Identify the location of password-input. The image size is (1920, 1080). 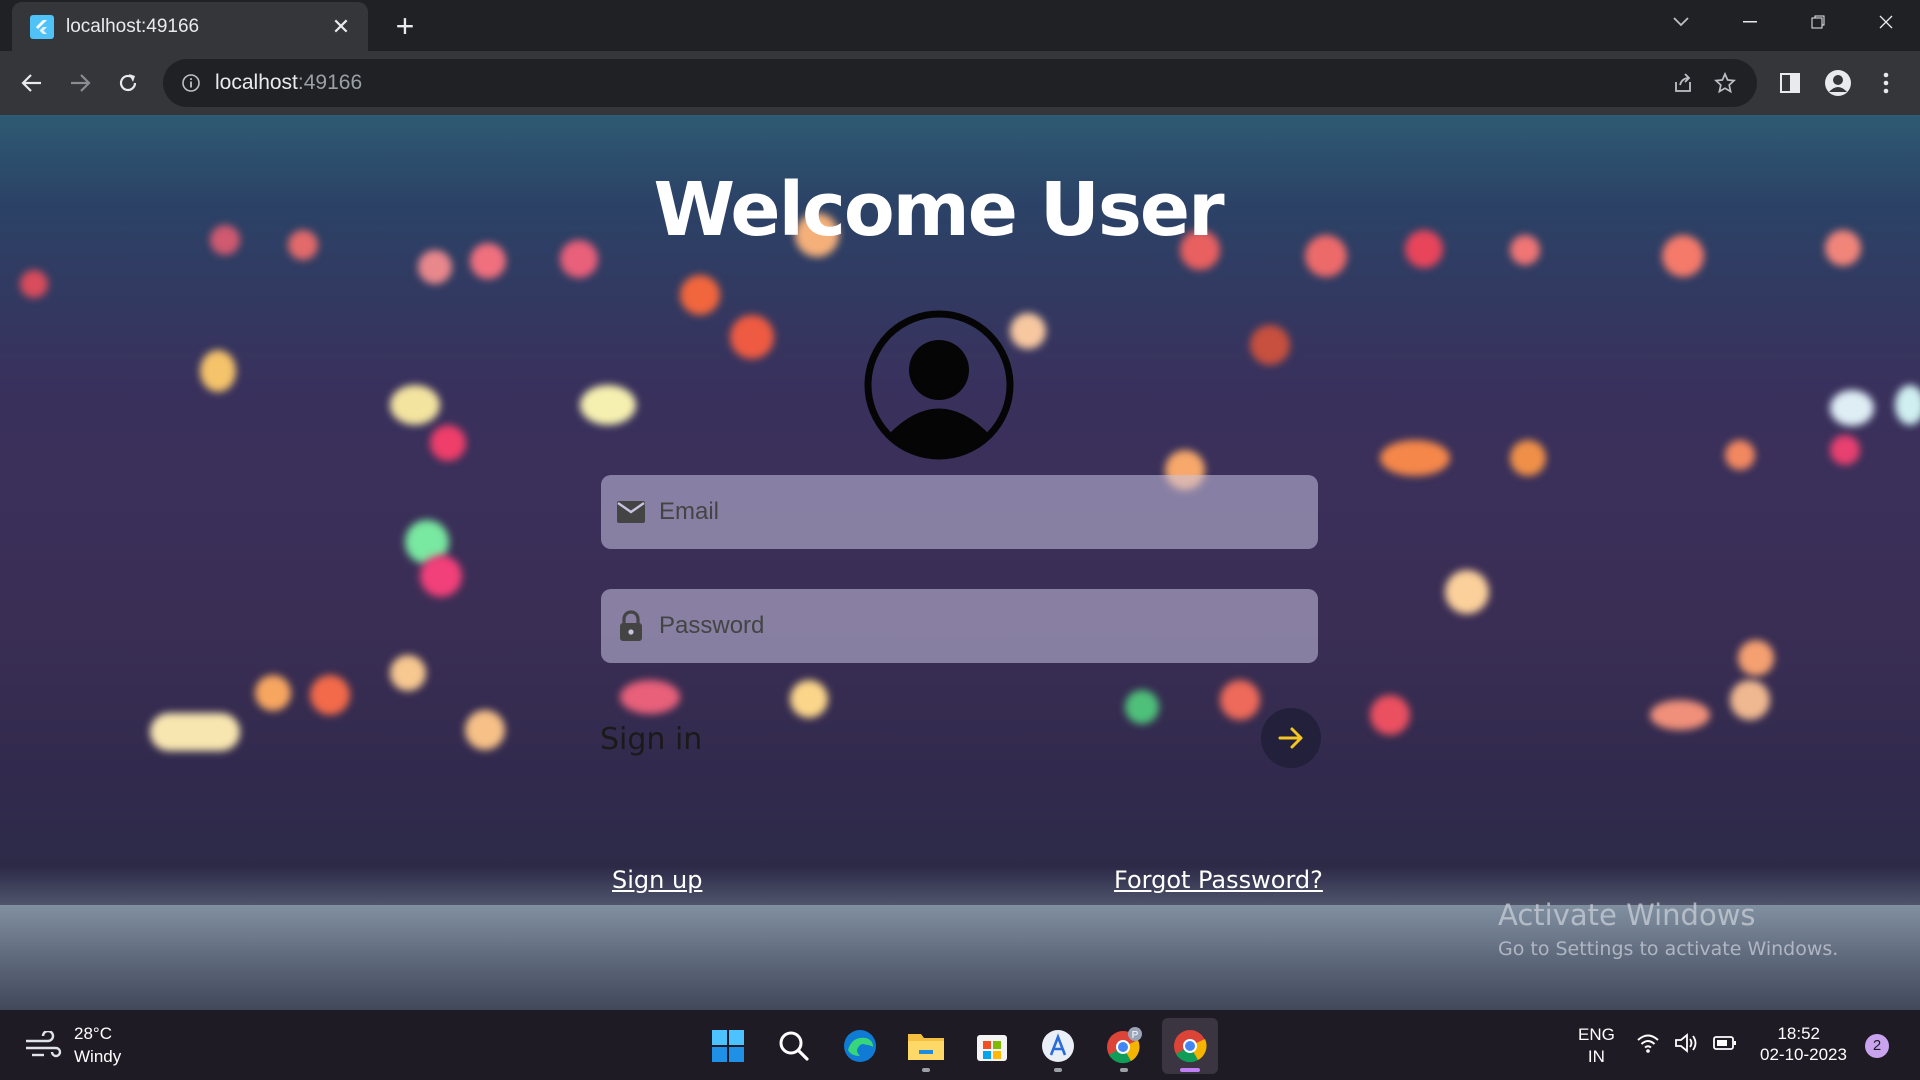
(988, 626).